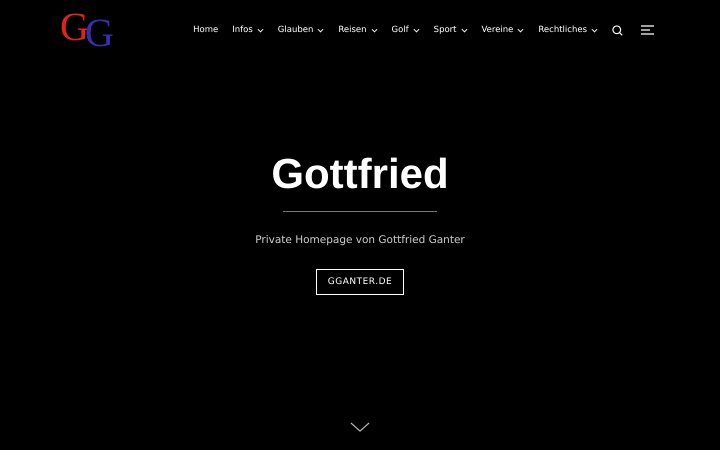 The width and height of the screenshot is (720, 450). Describe the element at coordinates (358, 30) in the screenshot. I see `nav-link: Reisen` at that location.